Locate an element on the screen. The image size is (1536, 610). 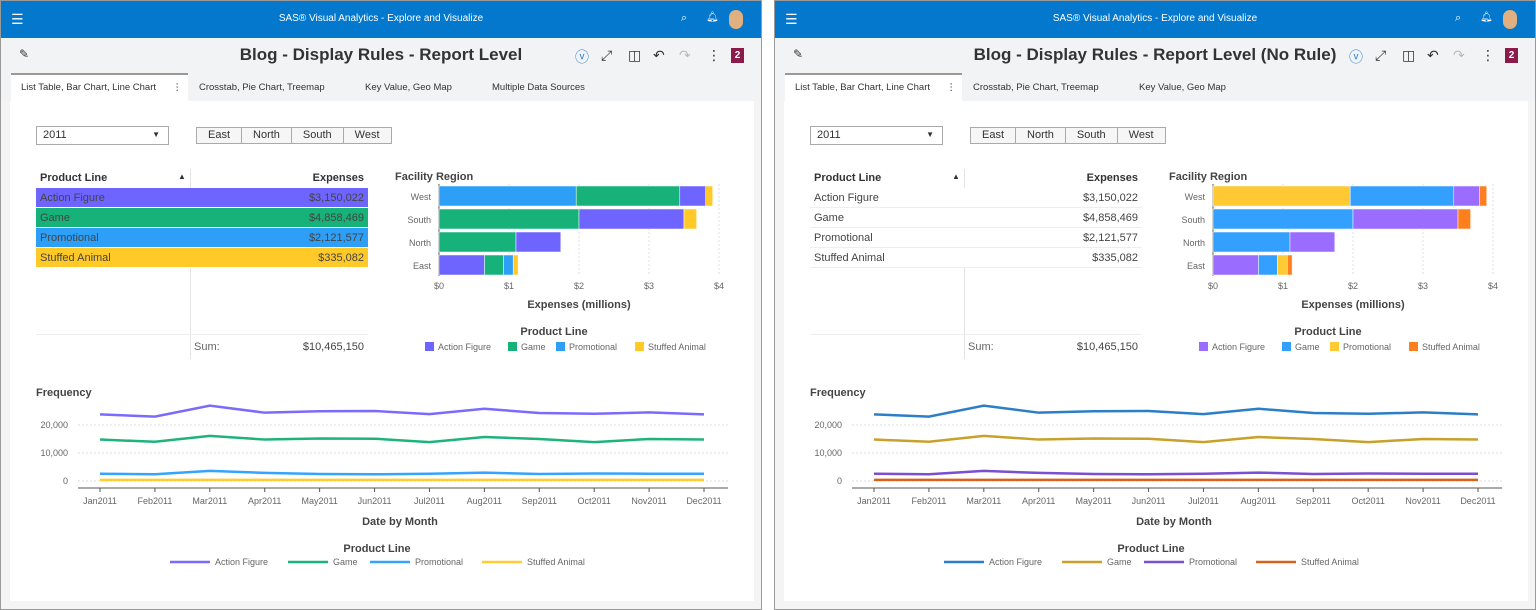
user-avatar is located at coordinates (1510, 19).